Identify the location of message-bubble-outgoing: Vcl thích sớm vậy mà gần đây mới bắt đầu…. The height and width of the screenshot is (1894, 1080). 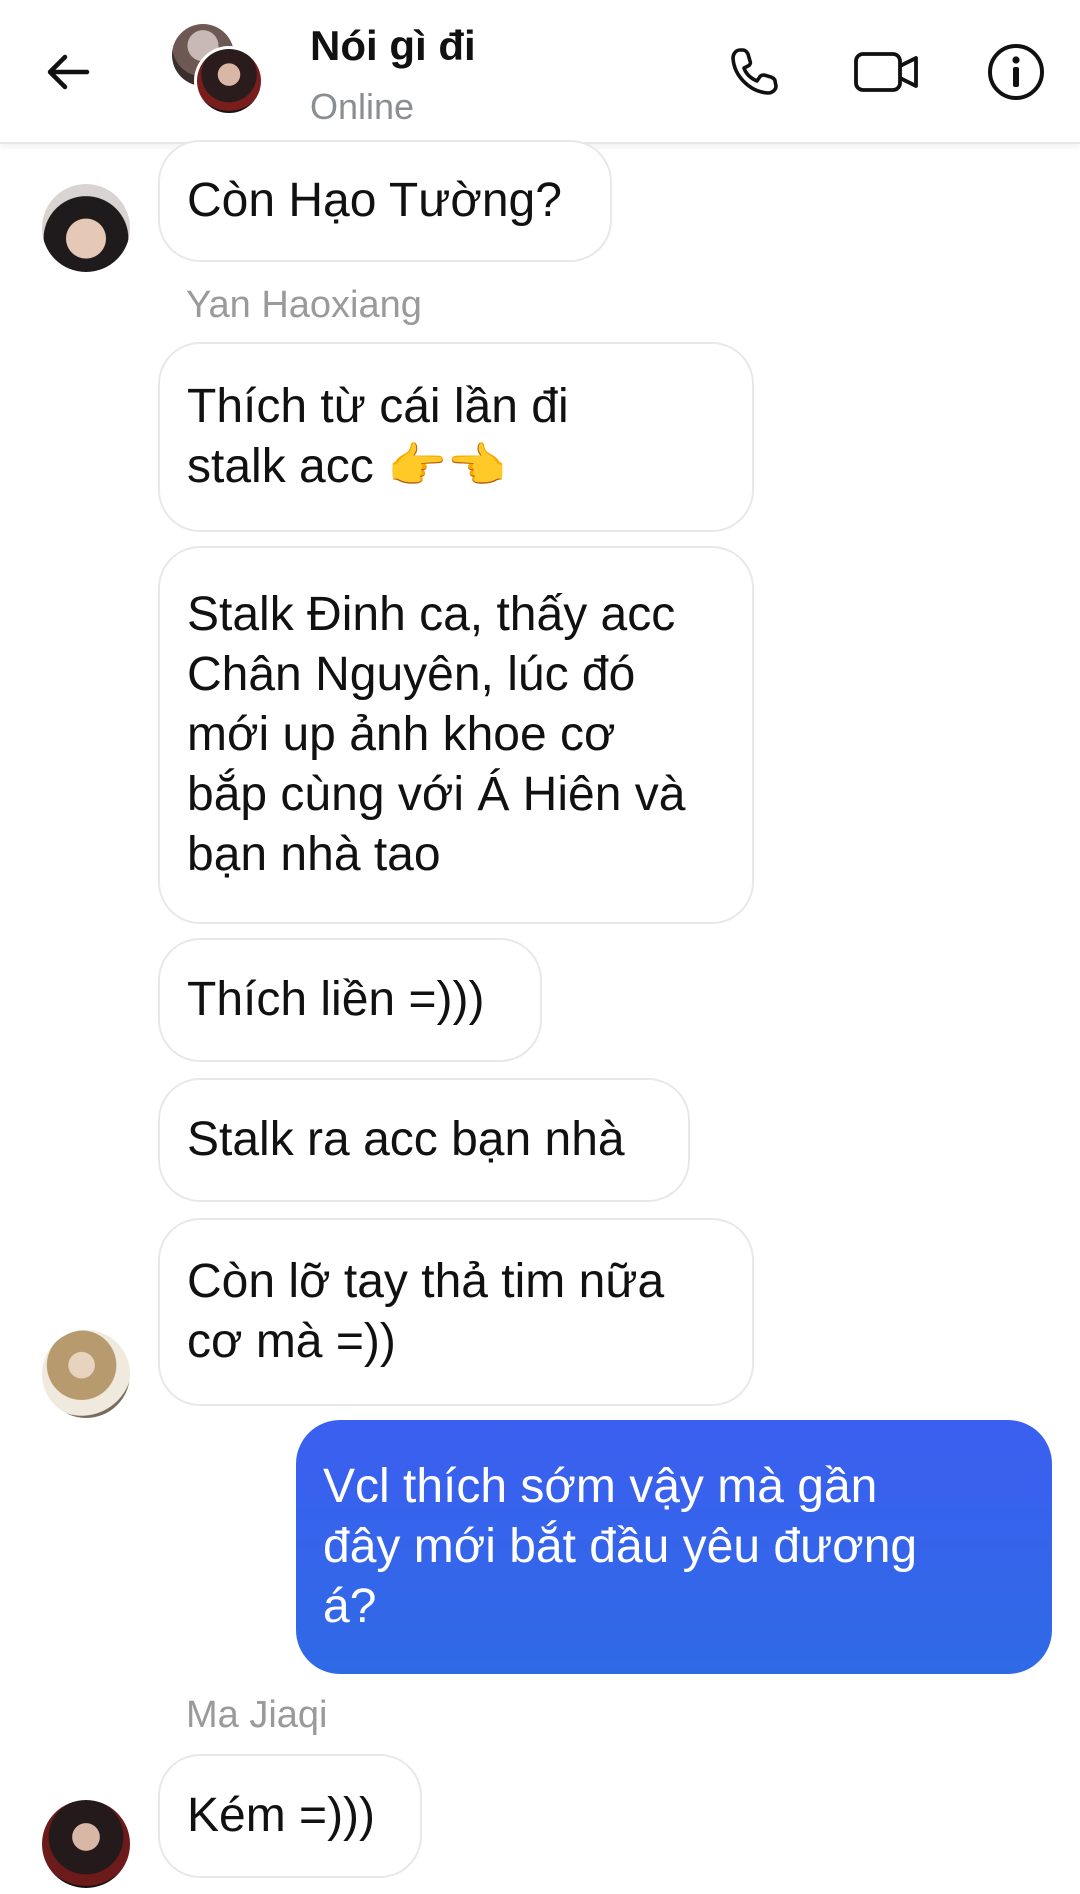
(674, 1547).